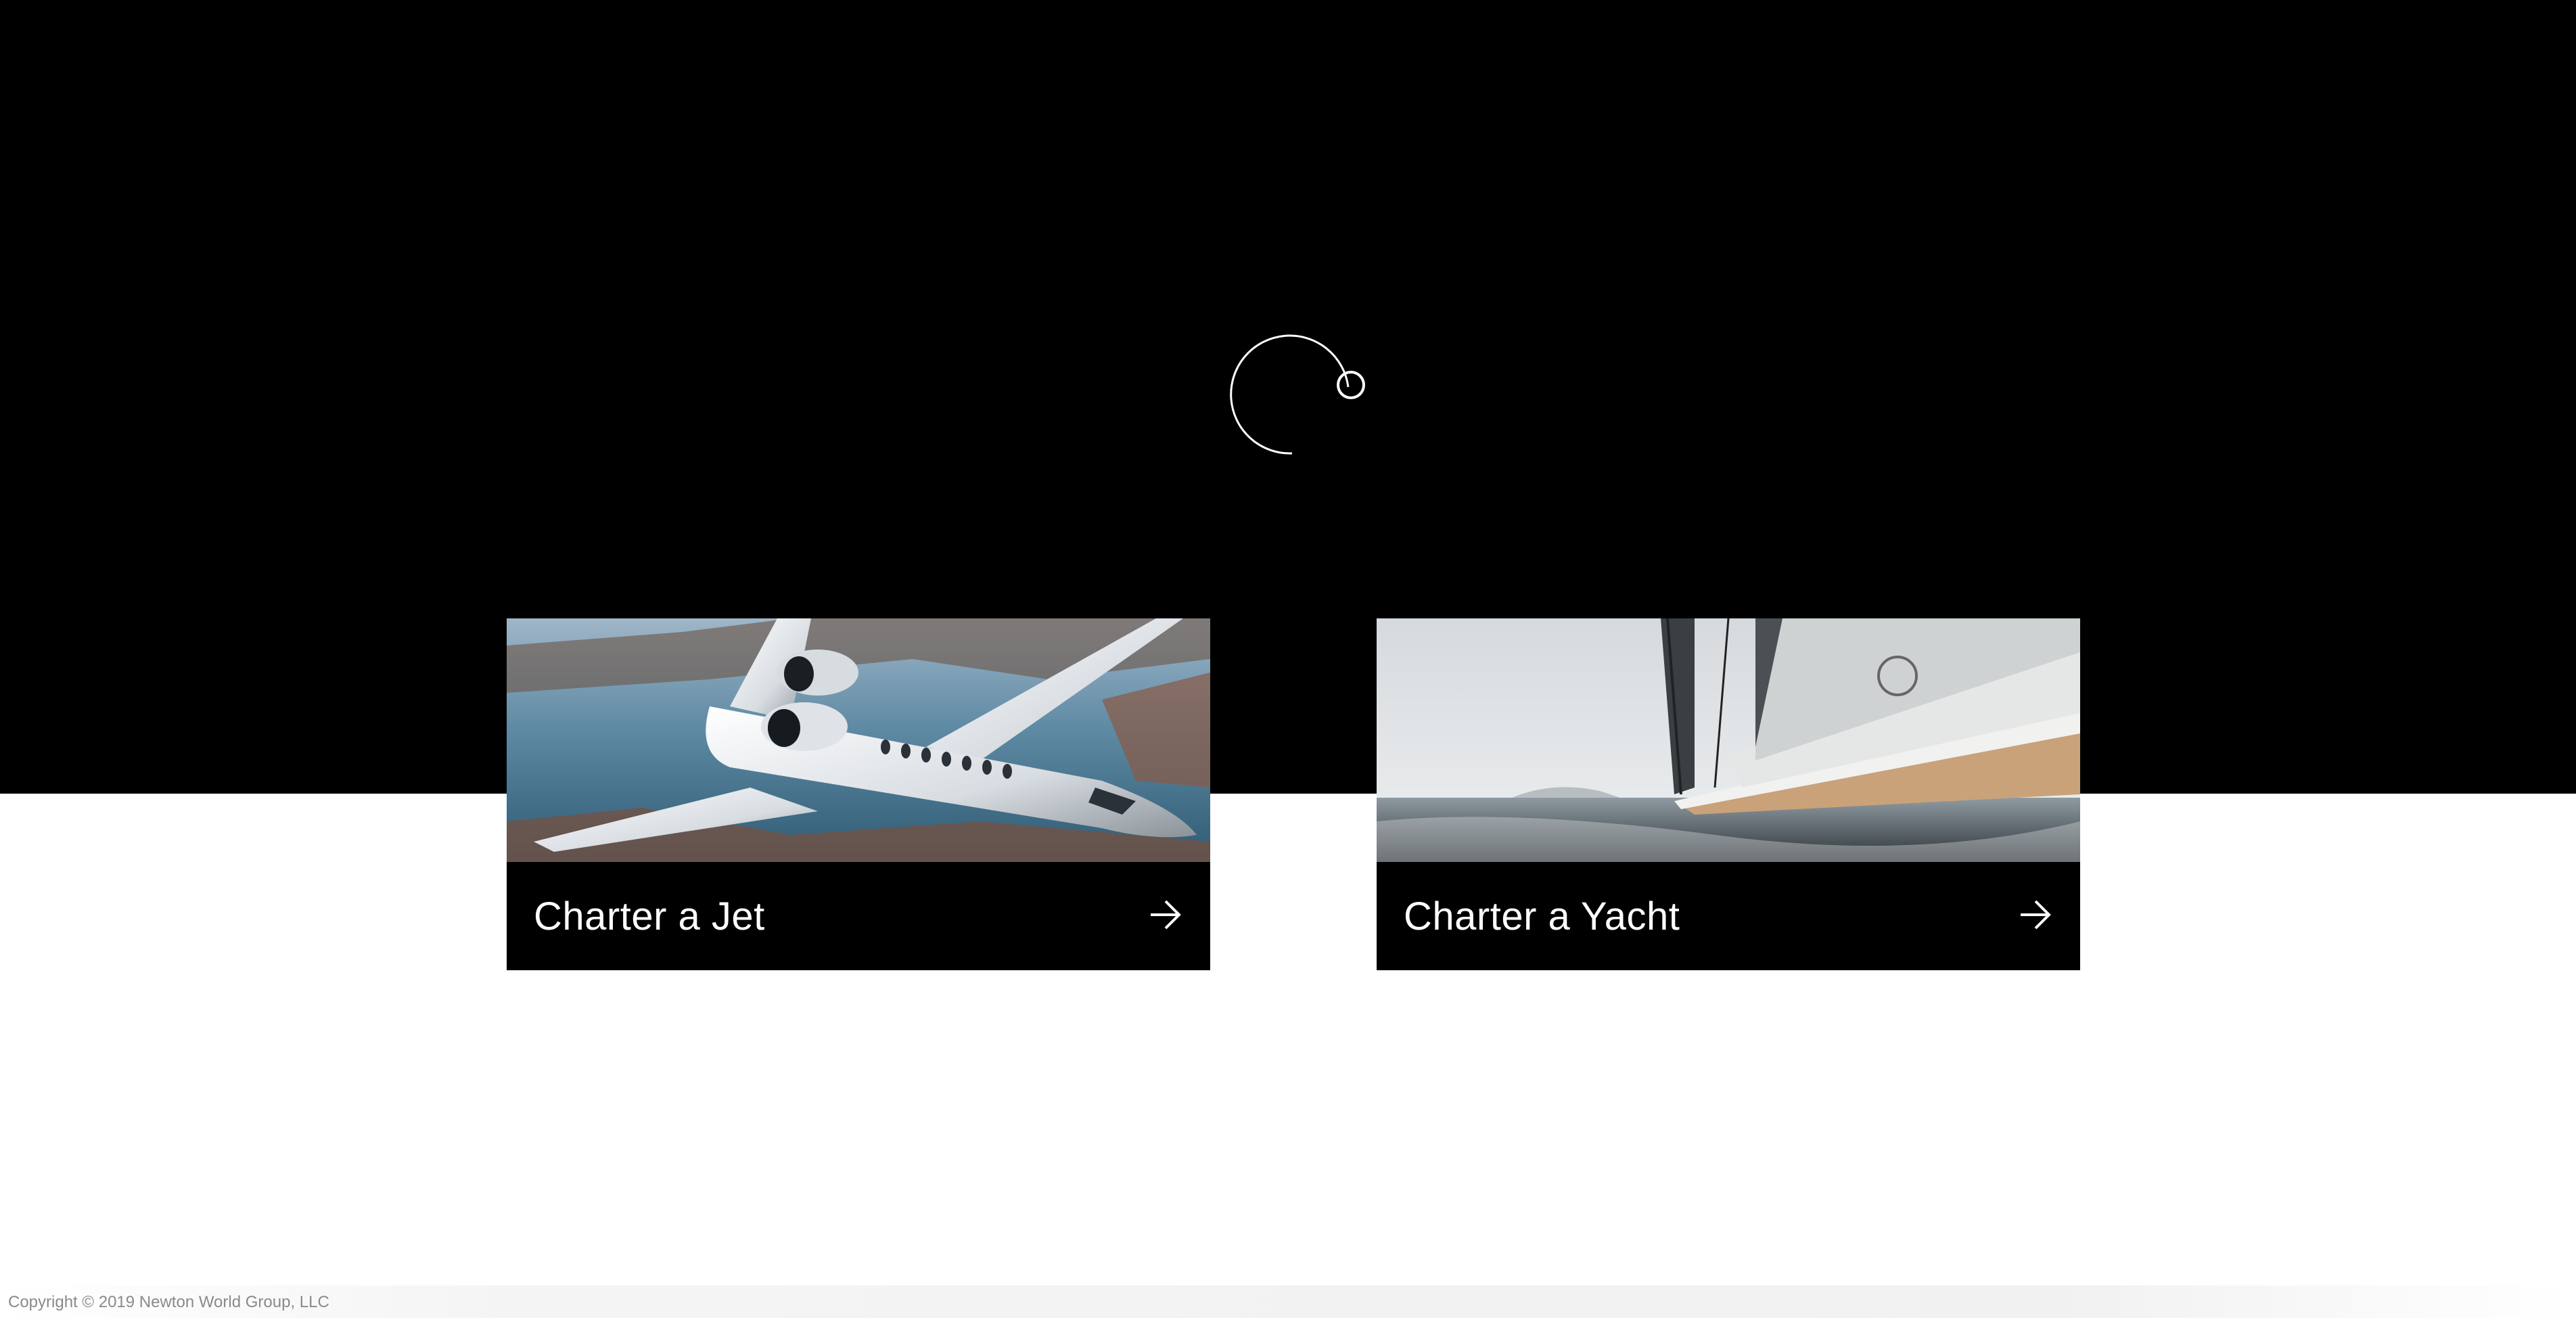  Describe the element at coordinates (858, 740) in the screenshot. I see `jet-photo` at that location.